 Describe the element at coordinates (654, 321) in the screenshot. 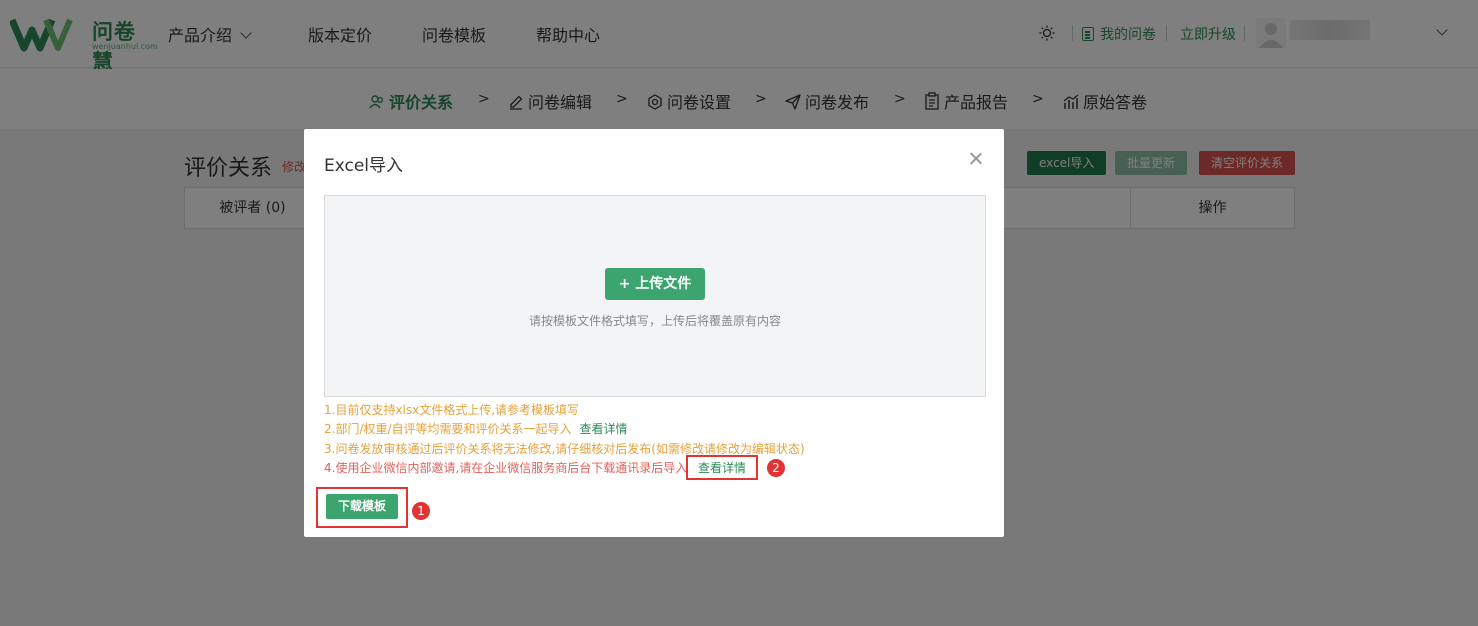

I see `upload-hint: 请按模板文件格式填写，上传后将覆盖原有内容` at that location.